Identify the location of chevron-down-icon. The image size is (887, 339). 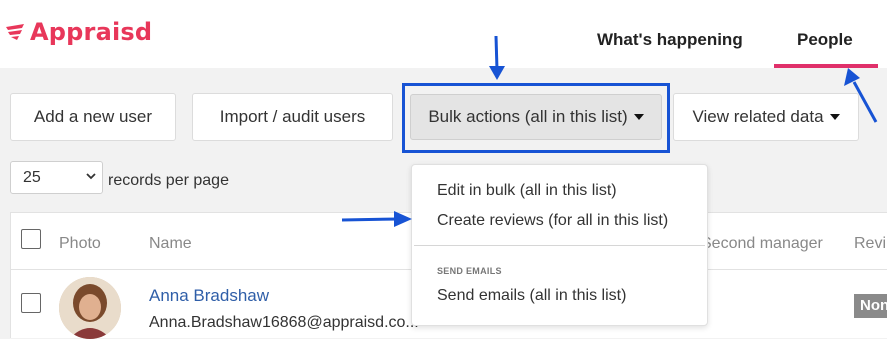
(91, 176).